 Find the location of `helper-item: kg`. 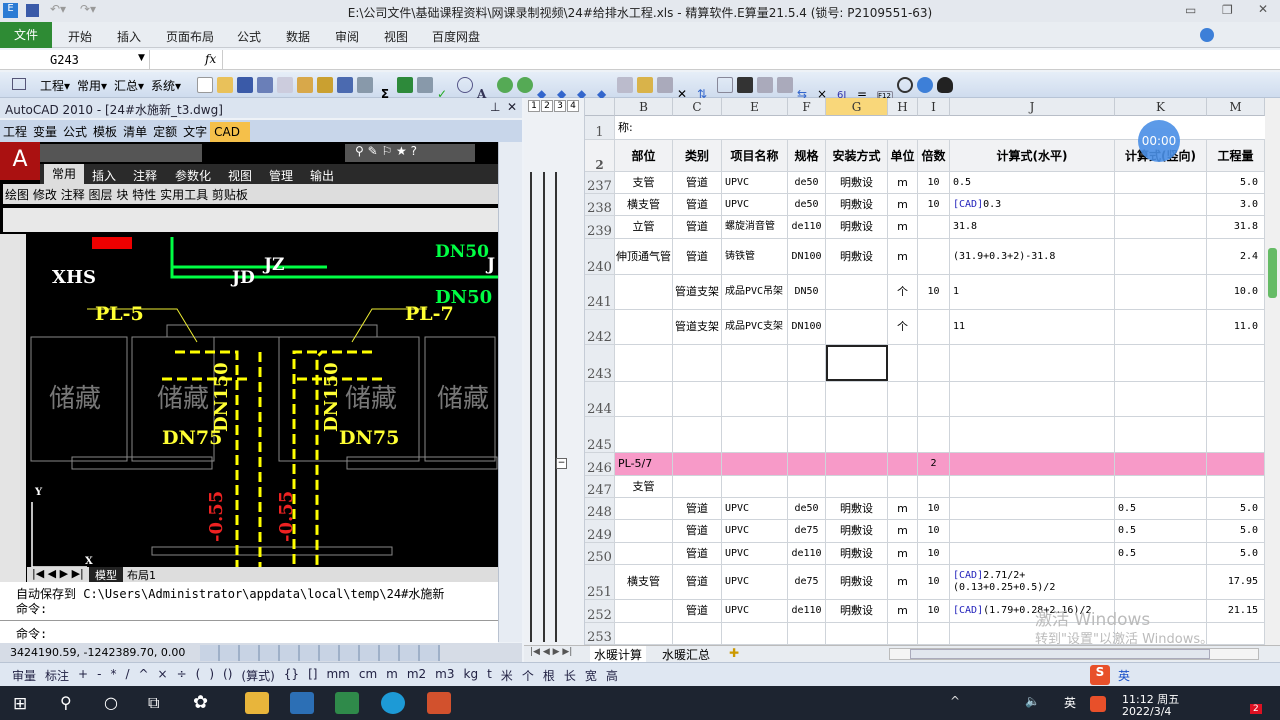

helper-item: kg is located at coordinates (471, 675).